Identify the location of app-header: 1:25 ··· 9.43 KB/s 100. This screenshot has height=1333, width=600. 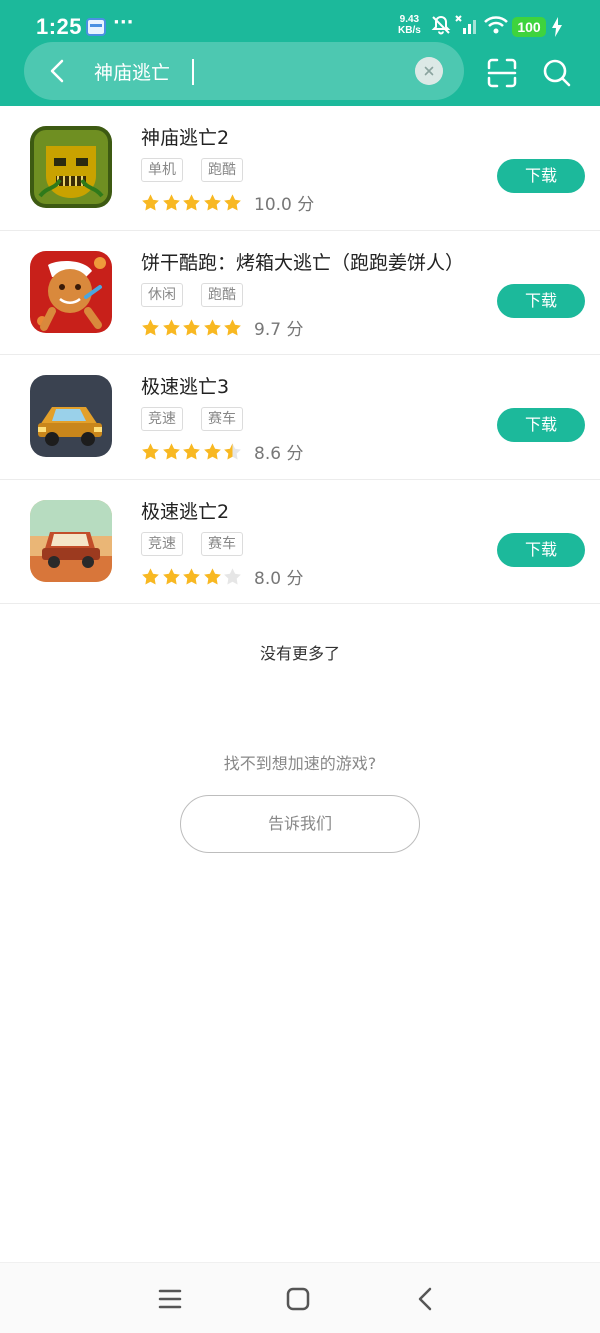
(300, 53).